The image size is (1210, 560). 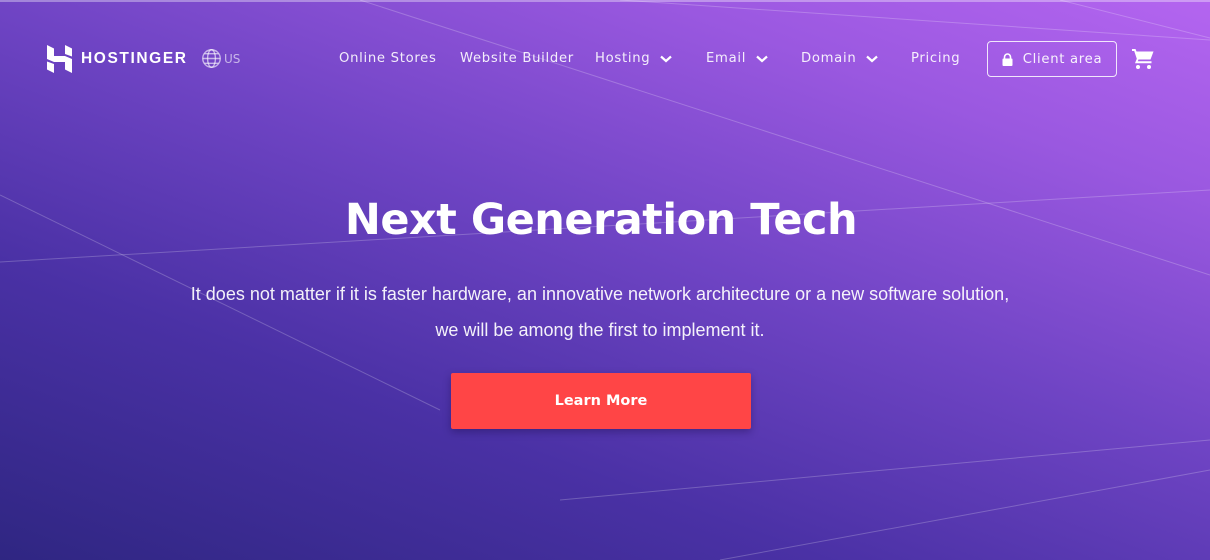 What do you see at coordinates (232, 58) in the screenshot?
I see `locale-label: US` at bounding box center [232, 58].